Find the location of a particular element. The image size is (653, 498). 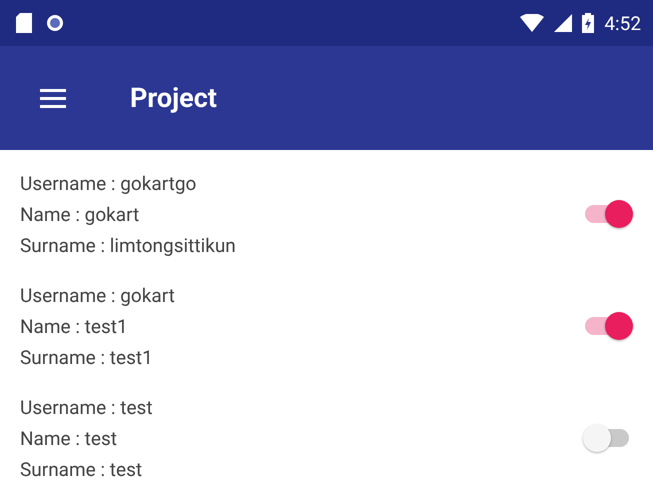

user-detail: Name : gokart is located at coordinates (80, 215).